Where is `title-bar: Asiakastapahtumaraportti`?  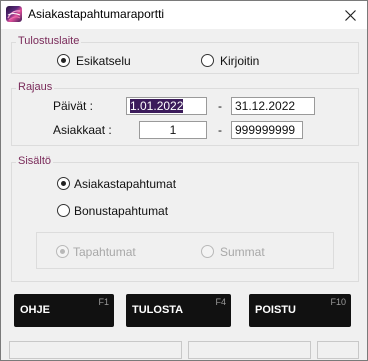 title-bar: Asiakastapahtumaraportti is located at coordinates (184, 15).